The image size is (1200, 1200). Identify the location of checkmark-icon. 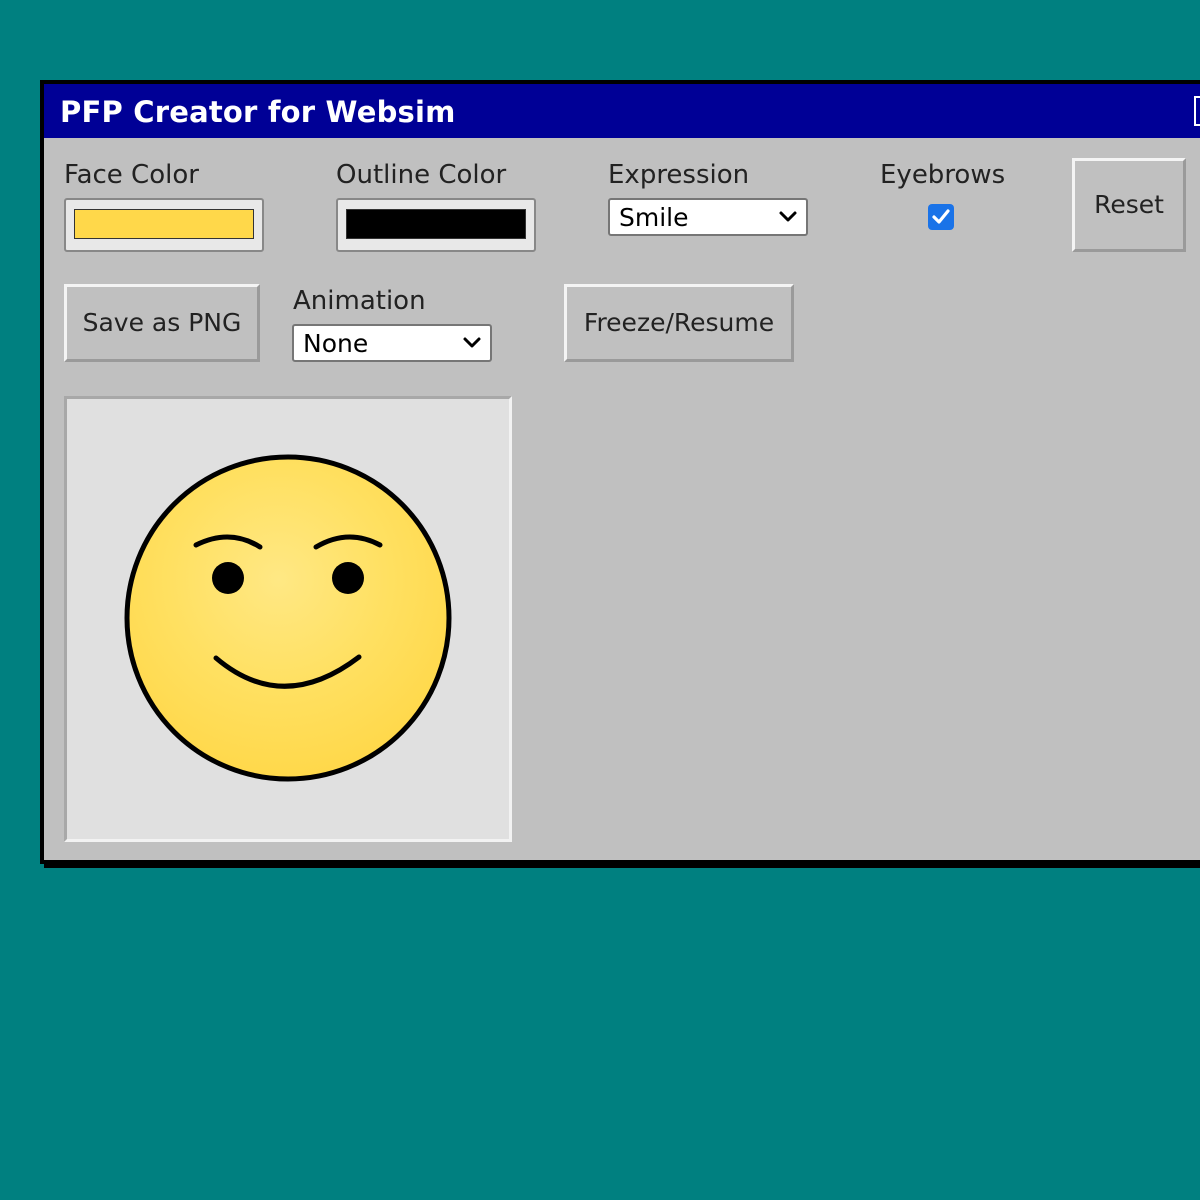
(941, 216).